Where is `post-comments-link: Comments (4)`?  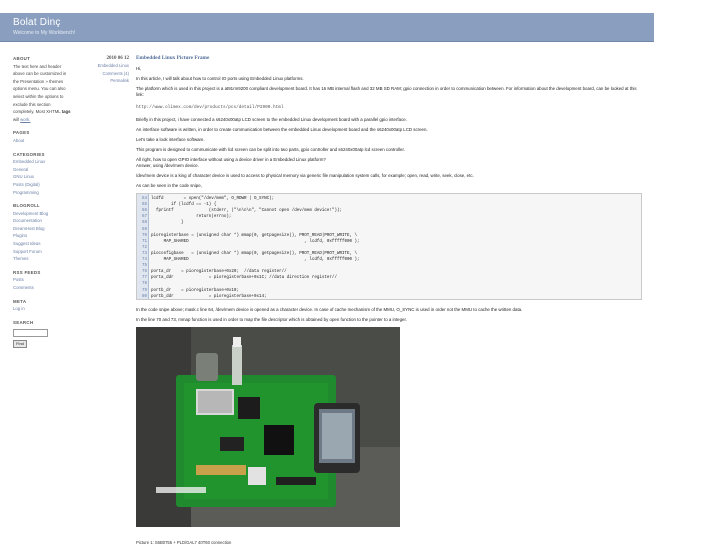 post-comments-link: Comments (4) is located at coordinates (108, 73).